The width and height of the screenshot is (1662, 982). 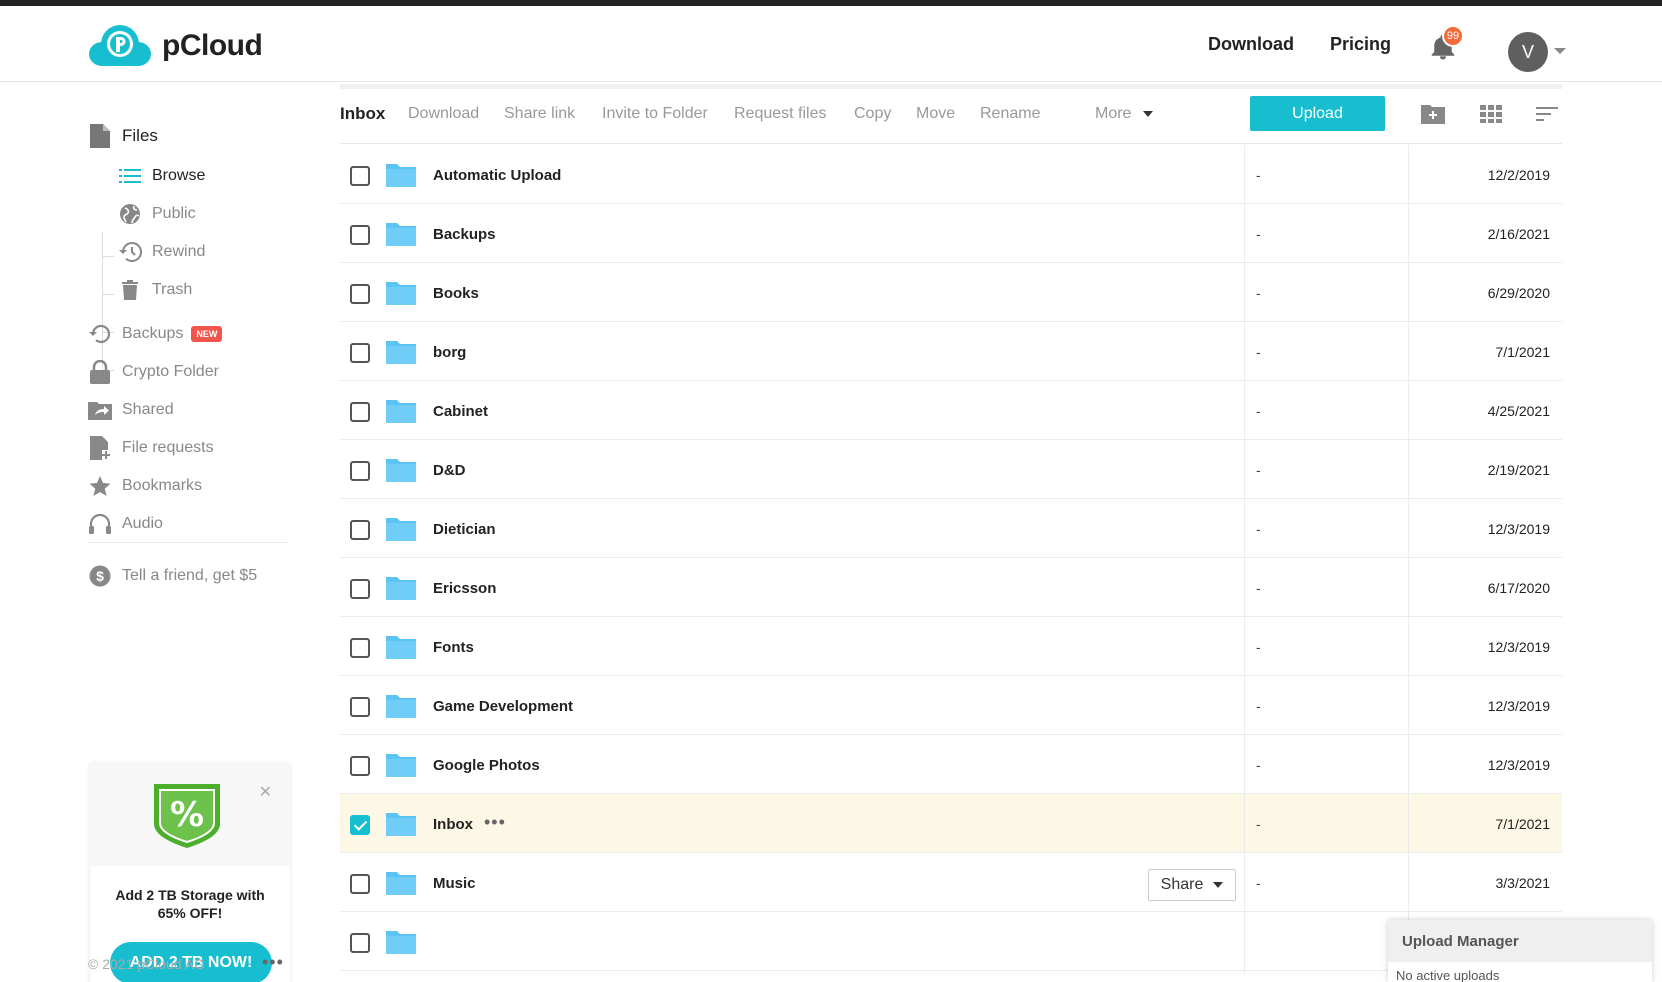 I want to click on table-row: Backups - 2/16/2021, so click(x=951, y=235).